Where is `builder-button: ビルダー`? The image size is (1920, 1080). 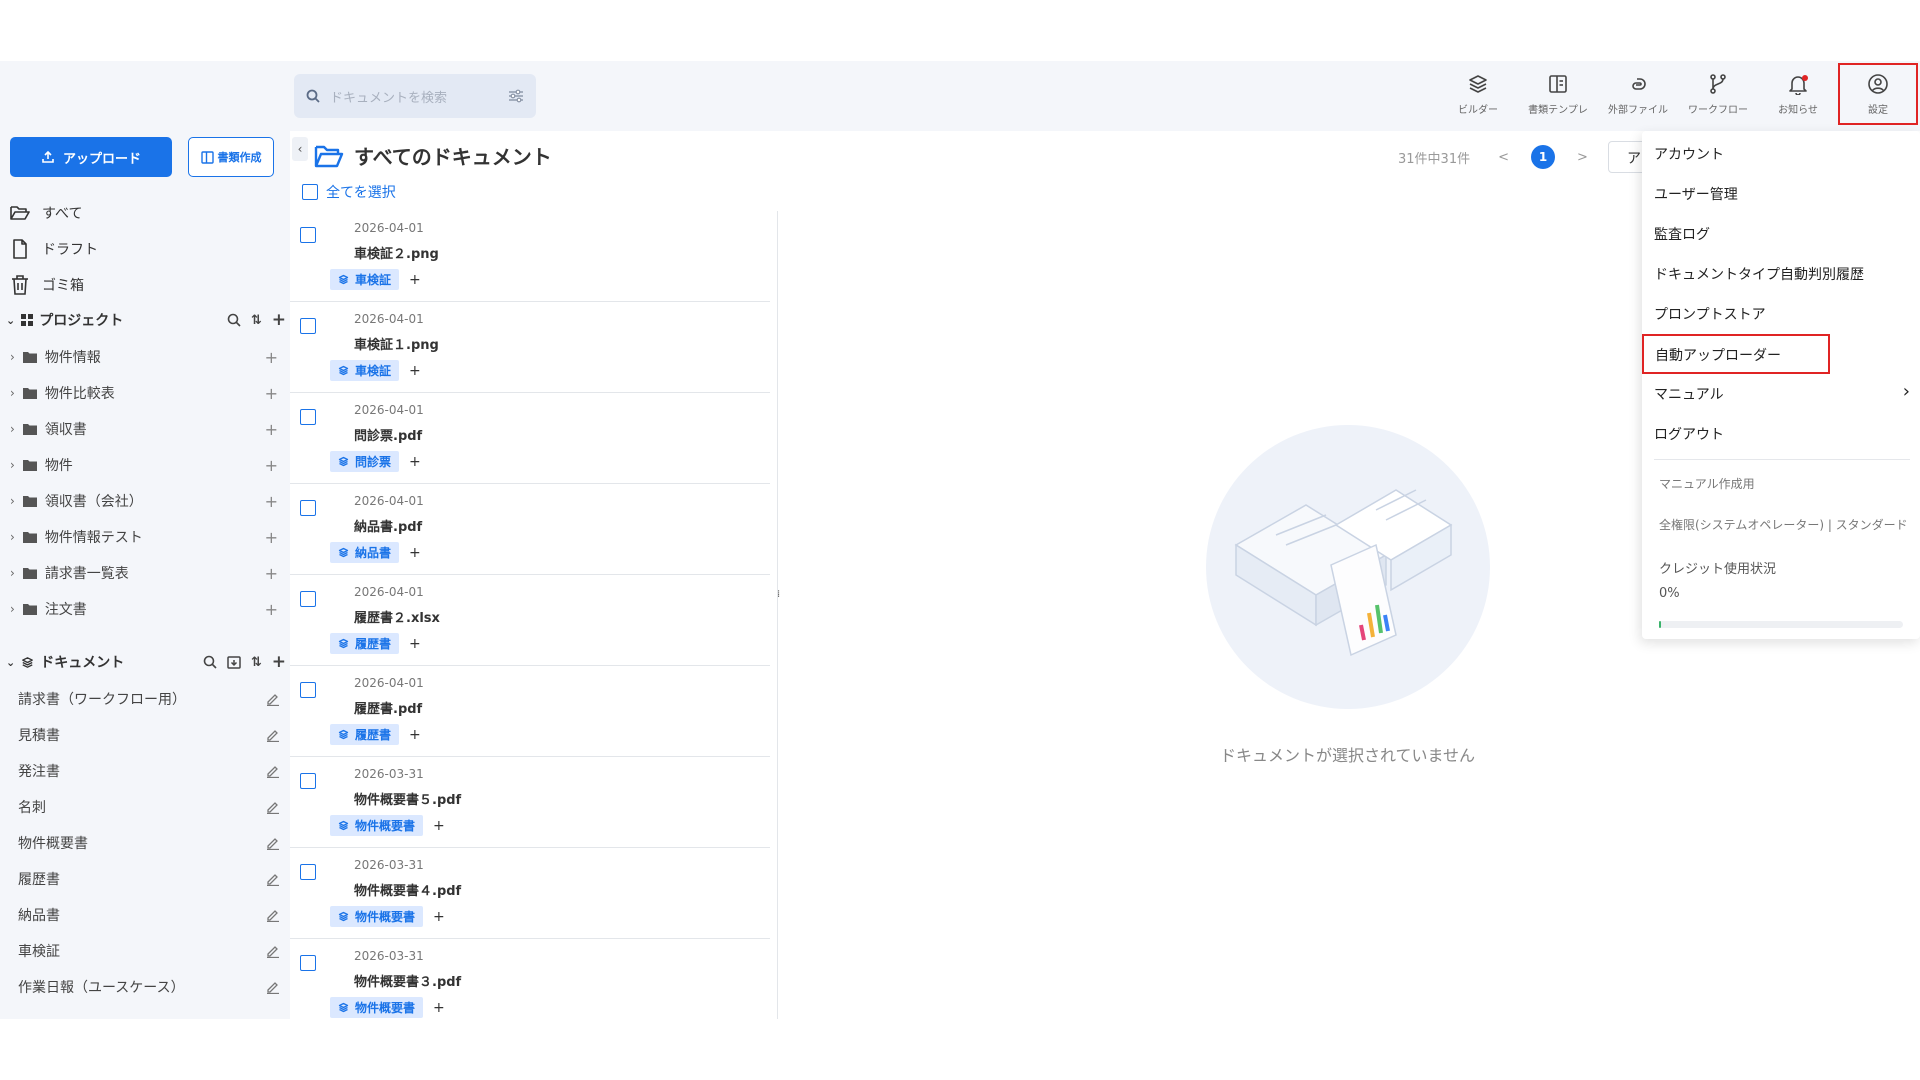
builder-button: ビルダー is located at coordinates (1478, 94).